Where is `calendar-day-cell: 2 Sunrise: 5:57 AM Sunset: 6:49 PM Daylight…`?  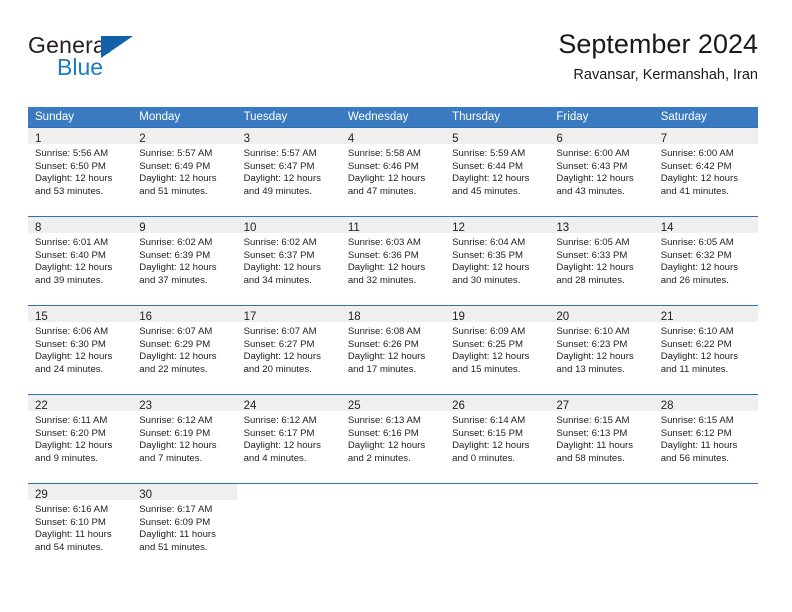
calendar-day-cell: 2 Sunrise: 5:57 AM Sunset: 6:49 PM Daylight… is located at coordinates (184, 172).